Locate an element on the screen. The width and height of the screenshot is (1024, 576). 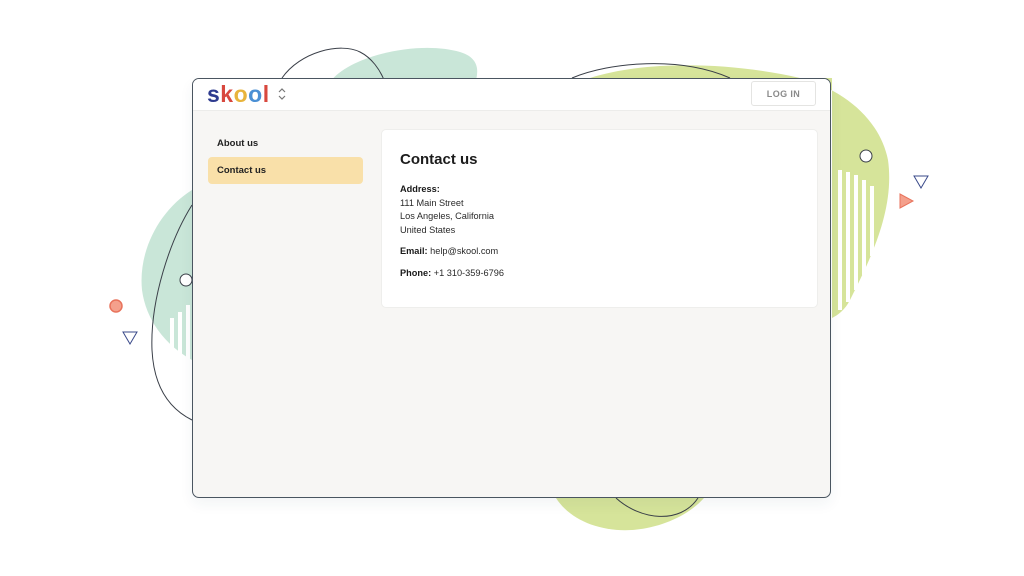
email-value: help@skool.com is located at coordinates (464, 251).